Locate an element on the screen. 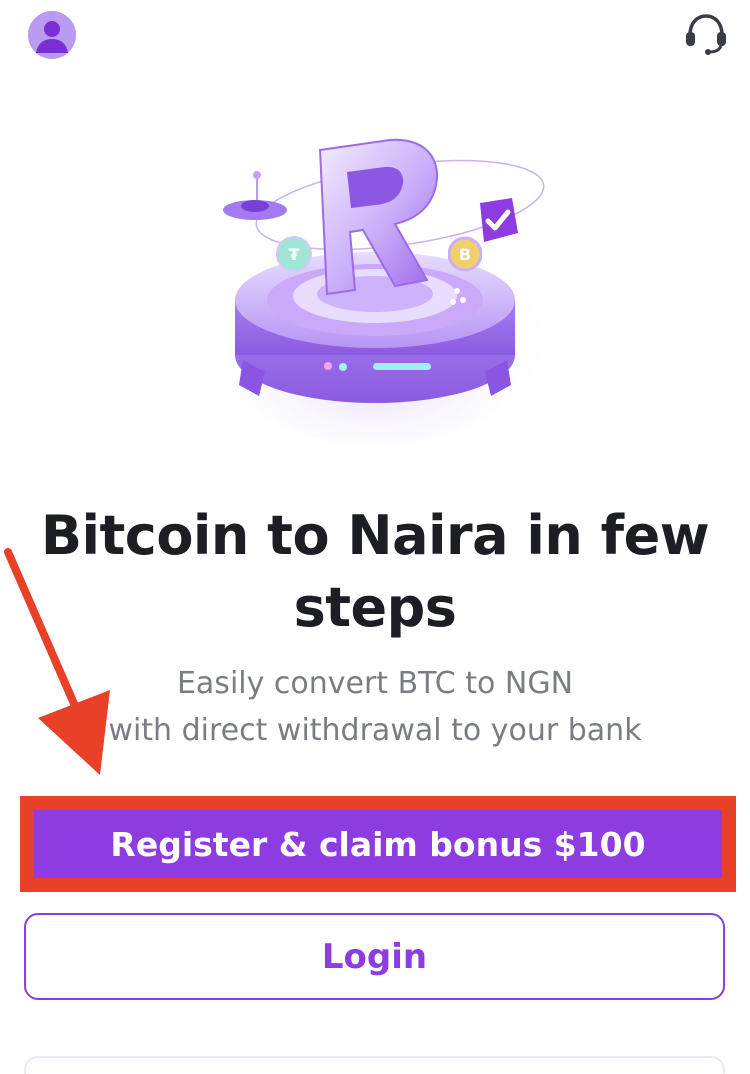  red-arrow-annotation-icon is located at coordinates (57, 661).